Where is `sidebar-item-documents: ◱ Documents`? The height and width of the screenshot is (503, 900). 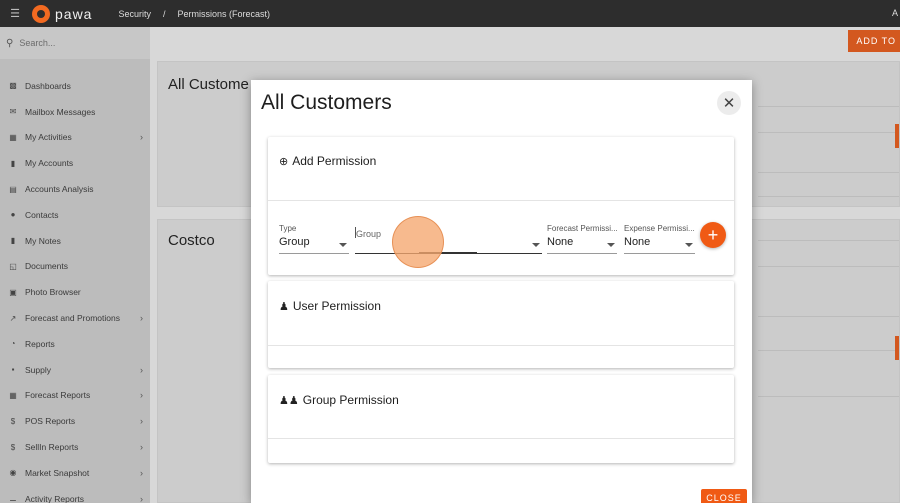 sidebar-item-documents: ◱ Documents is located at coordinates (75, 267).